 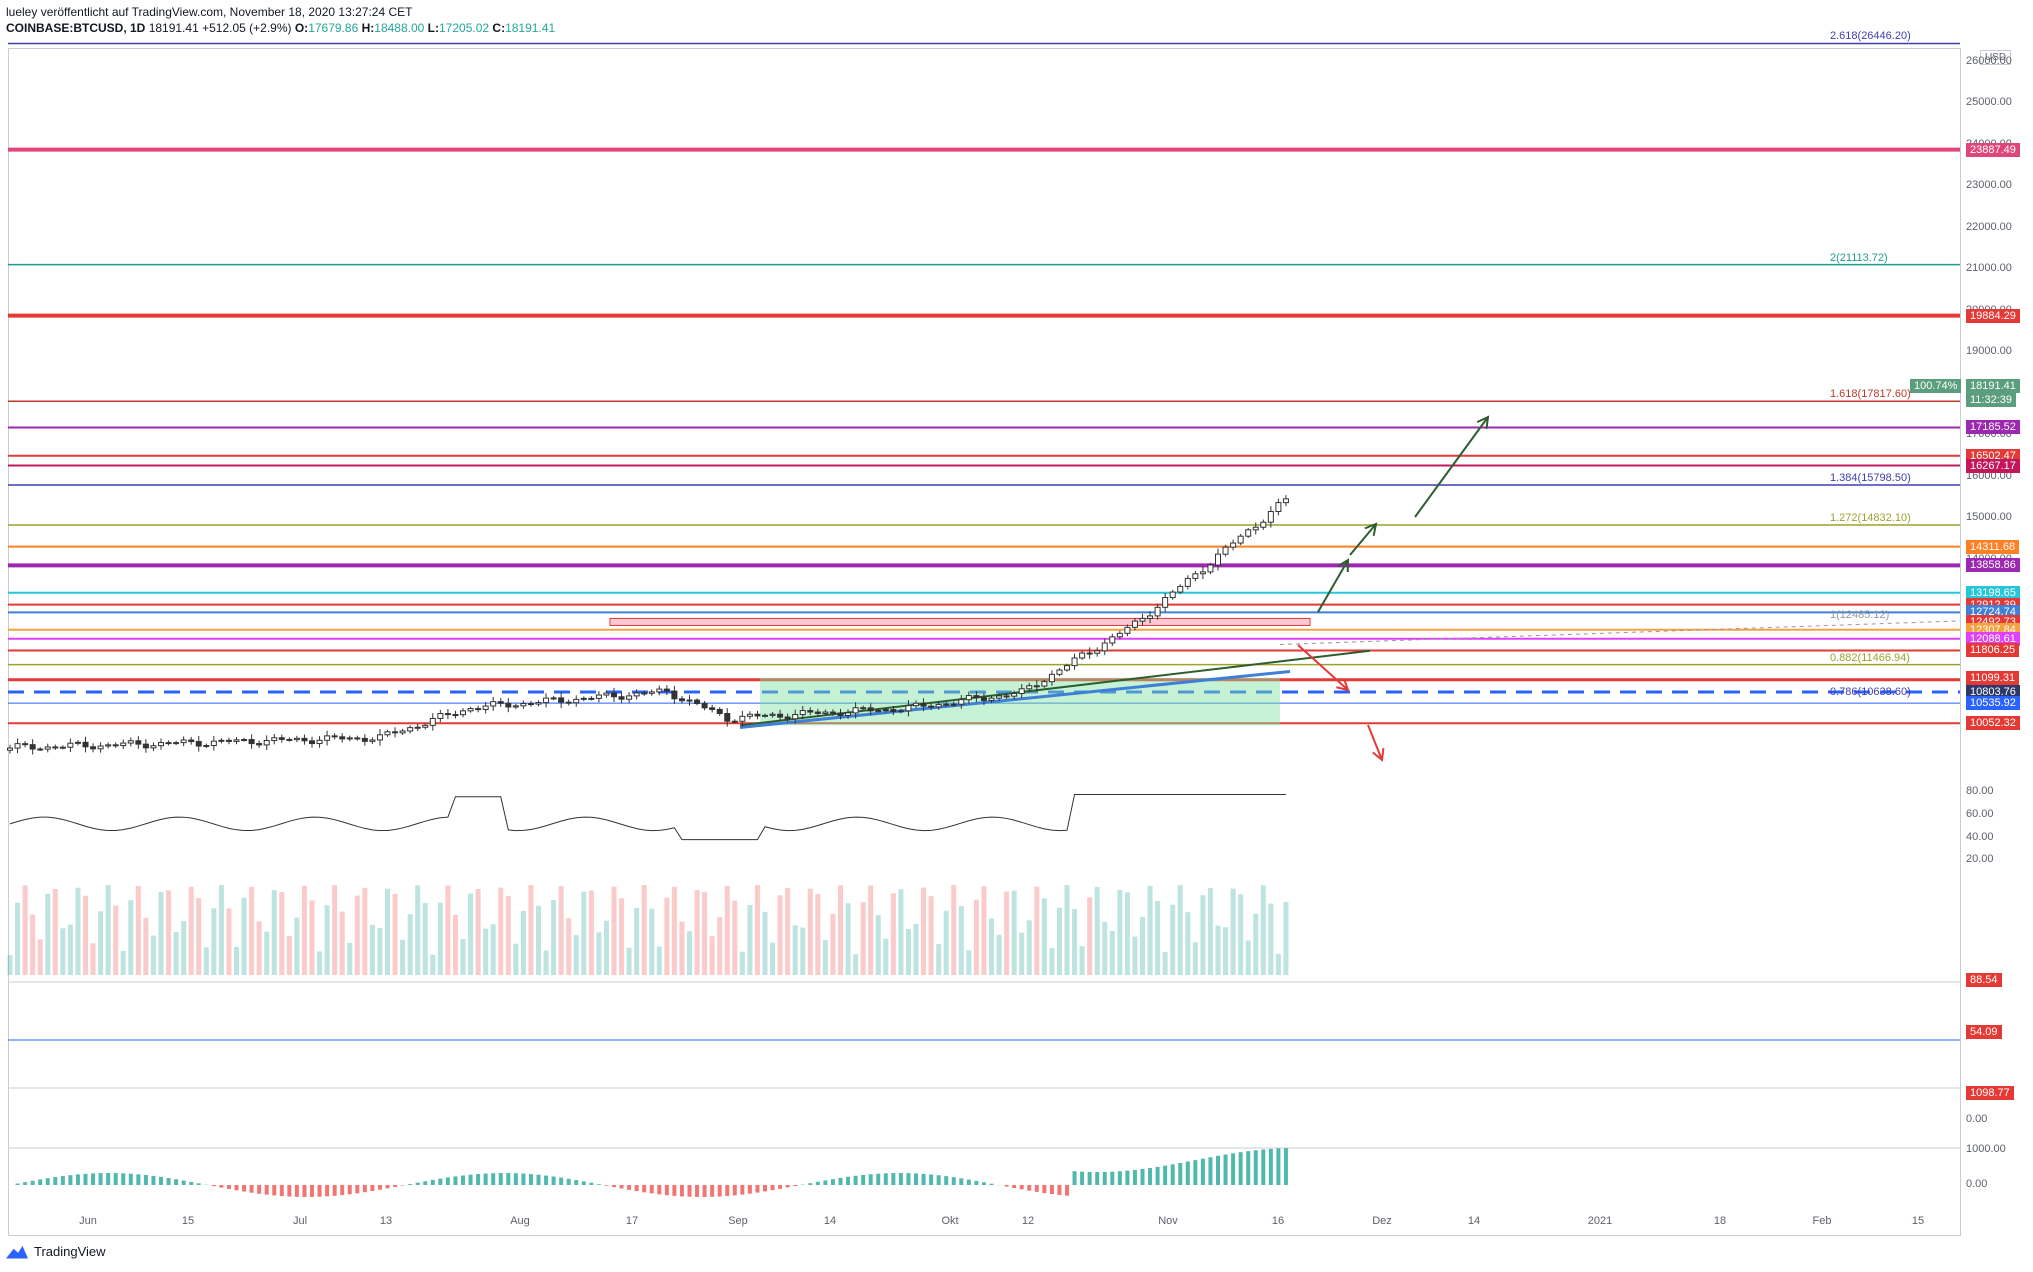 What do you see at coordinates (1993, 546) in the screenshot?
I see `price-axis-label: 14311.68` at bounding box center [1993, 546].